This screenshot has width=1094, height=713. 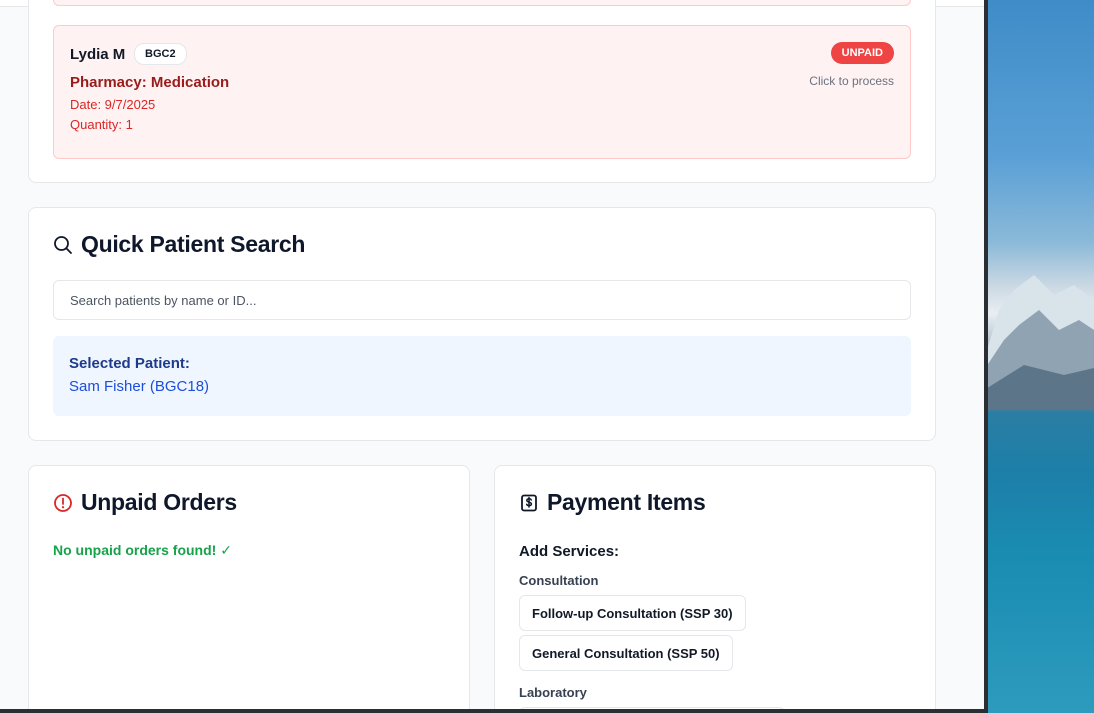 I want to click on unpaid-orders-empty-message: No unpaid orders found! ✓, so click(x=142, y=550).